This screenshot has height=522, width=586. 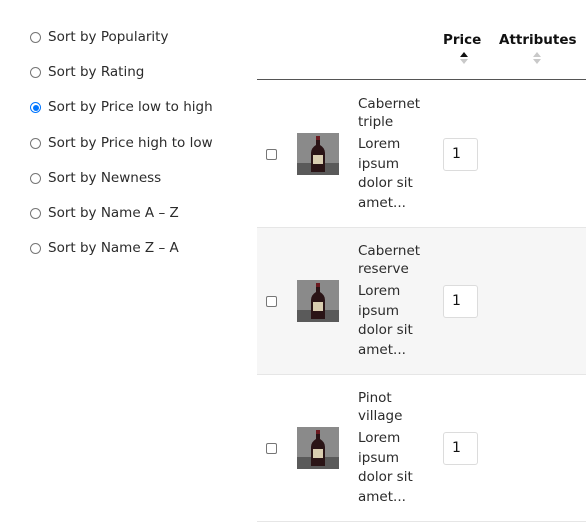 I want to click on product-name: Cabernet triple, so click(x=389, y=113).